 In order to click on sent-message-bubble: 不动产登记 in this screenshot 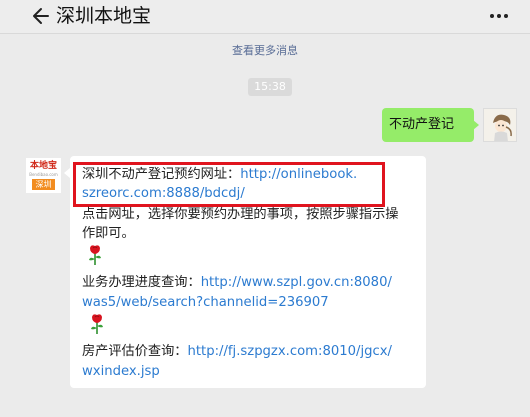, I will do `click(430, 125)`.